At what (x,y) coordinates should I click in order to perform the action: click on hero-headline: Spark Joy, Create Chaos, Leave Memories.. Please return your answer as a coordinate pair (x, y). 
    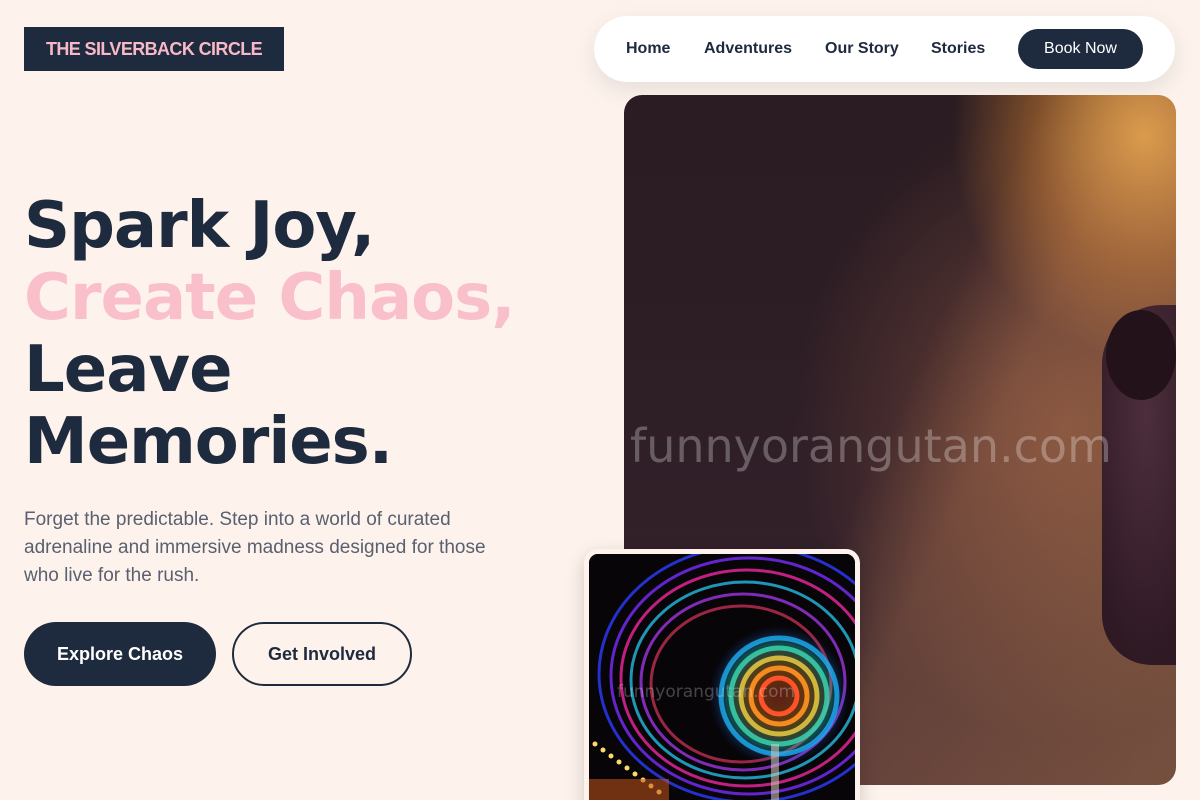
    Looking at the image, I should click on (269, 334).